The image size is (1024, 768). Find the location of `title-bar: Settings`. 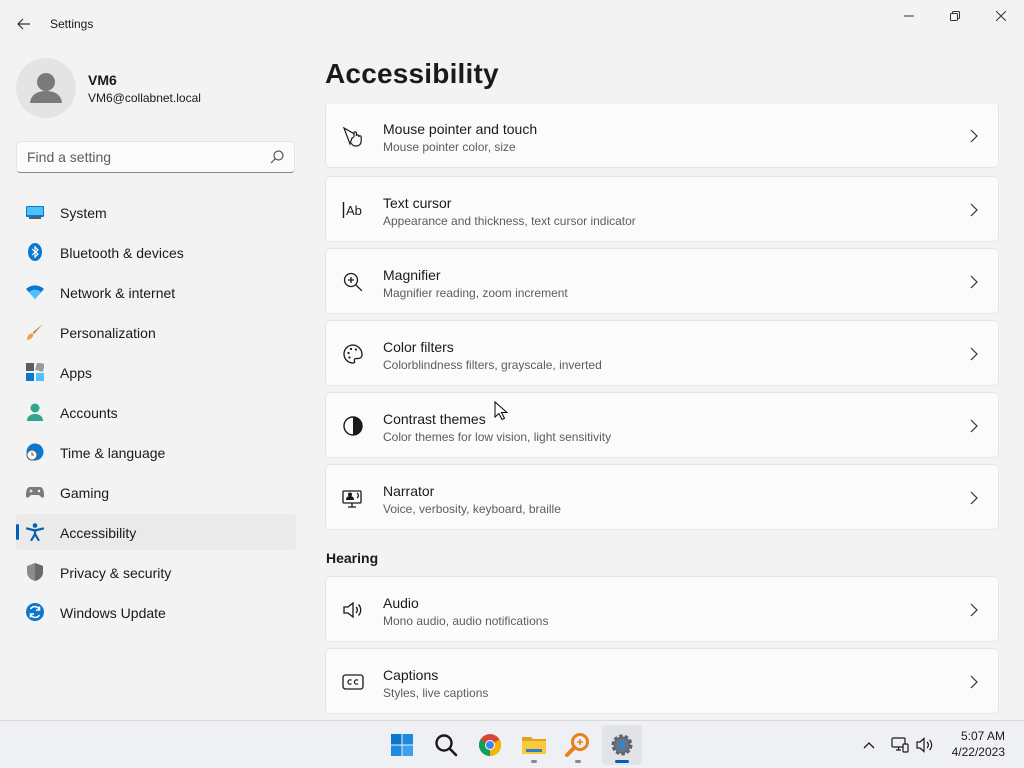

title-bar: Settings is located at coordinates (512, 24).